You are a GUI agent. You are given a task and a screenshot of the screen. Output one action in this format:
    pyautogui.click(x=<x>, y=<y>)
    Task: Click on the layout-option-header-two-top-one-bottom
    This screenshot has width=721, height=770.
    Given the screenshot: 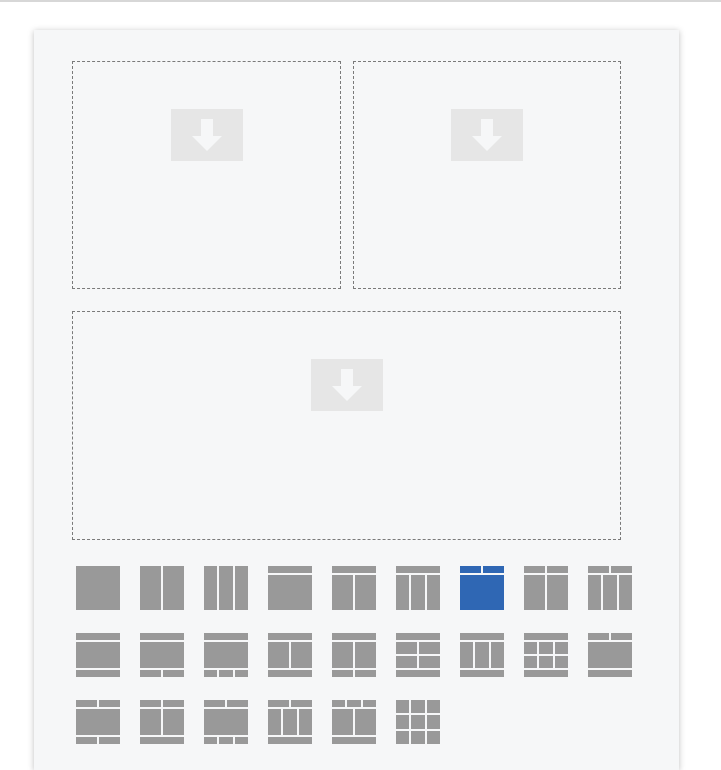 What is the action you would take?
    pyautogui.click(x=482, y=588)
    